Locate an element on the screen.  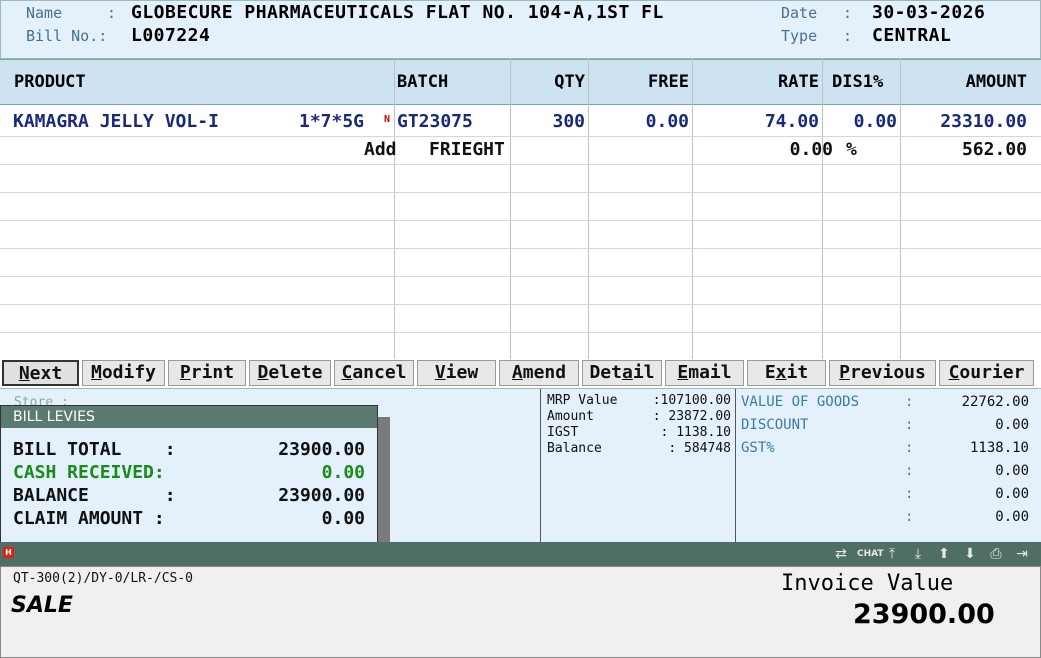
printer-icon: ⎙ is located at coordinates (996, 554).